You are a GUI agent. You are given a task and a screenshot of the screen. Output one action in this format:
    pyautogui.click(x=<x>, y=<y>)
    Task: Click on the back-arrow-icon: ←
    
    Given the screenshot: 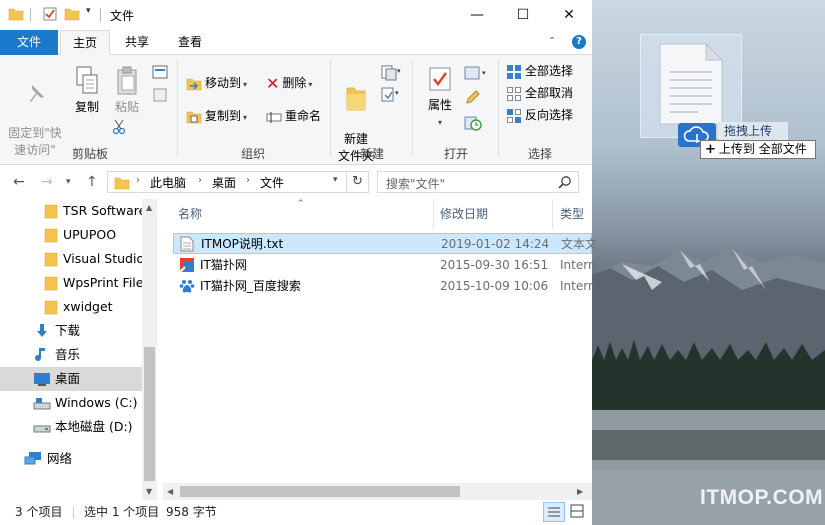 What is the action you would take?
    pyautogui.click(x=19, y=182)
    